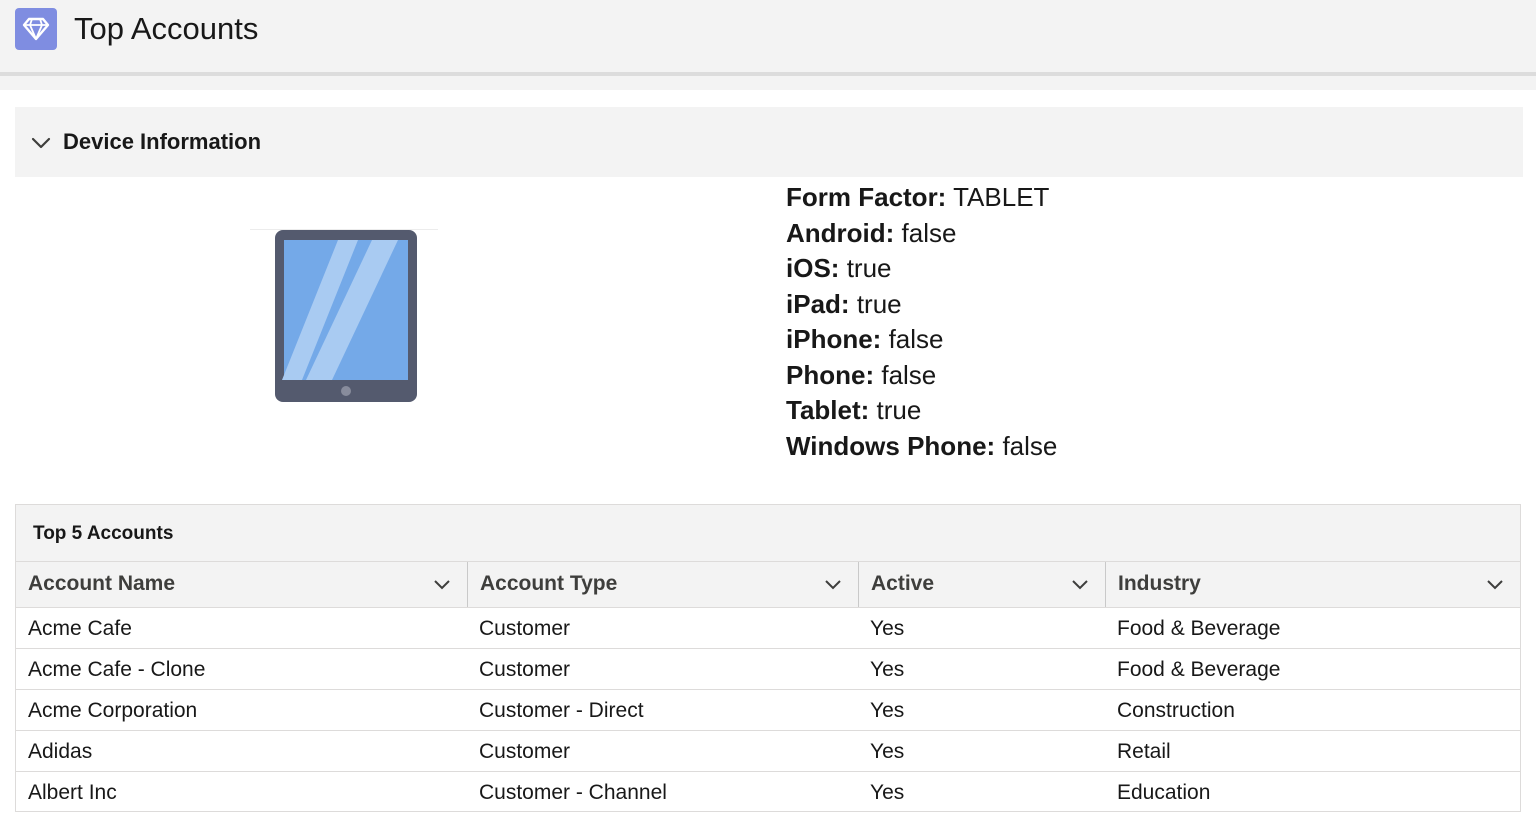 This screenshot has width=1536, height=817. What do you see at coordinates (1313, 584) in the screenshot?
I see `column-header-industry: Industry` at bounding box center [1313, 584].